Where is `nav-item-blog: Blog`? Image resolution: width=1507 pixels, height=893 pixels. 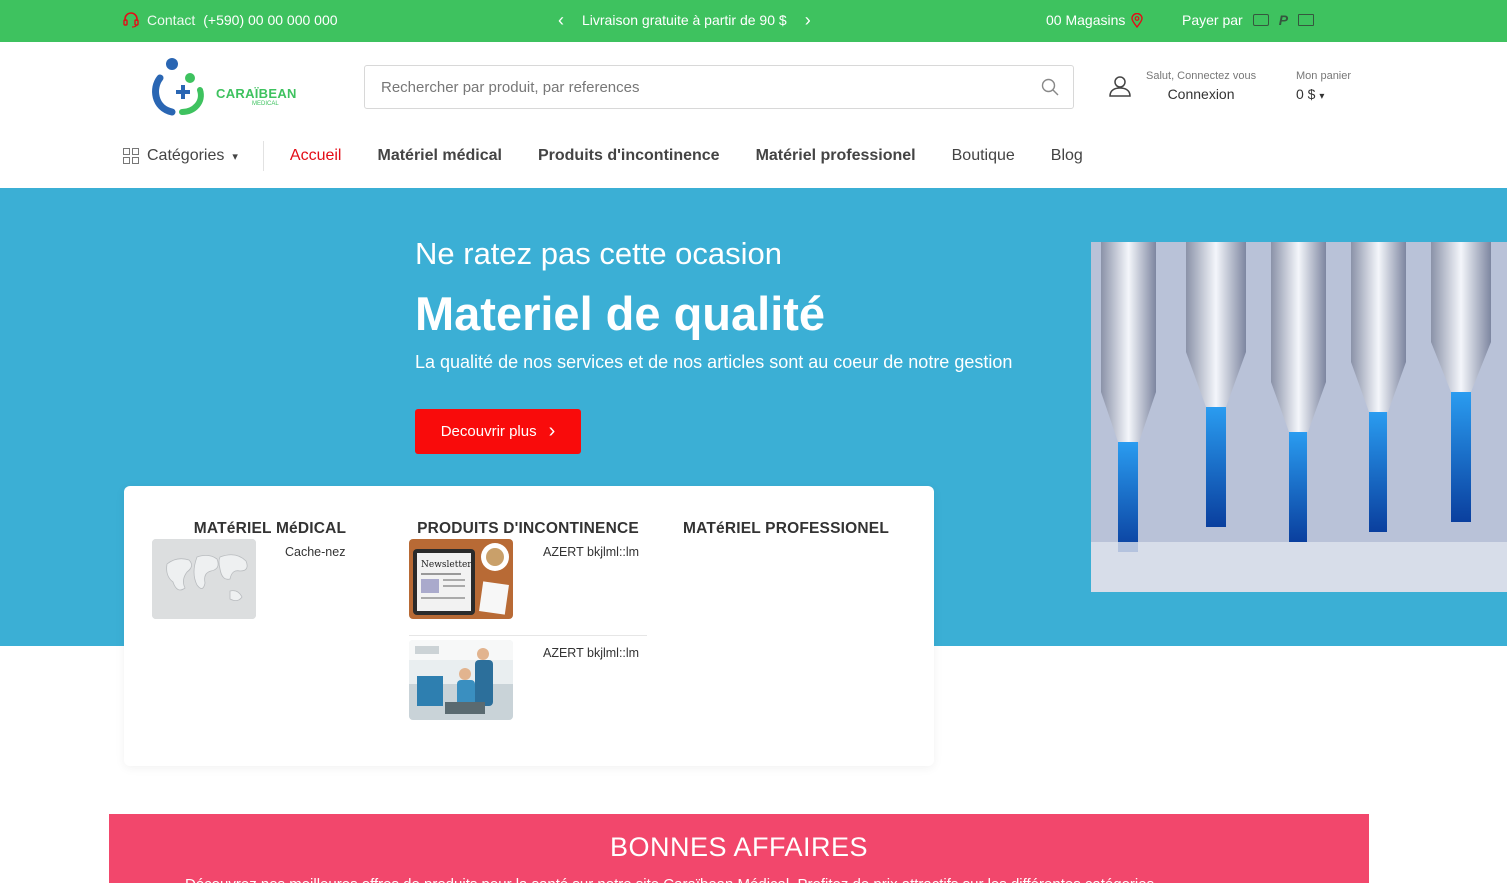
nav-item-blog: Blog is located at coordinates (1067, 156).